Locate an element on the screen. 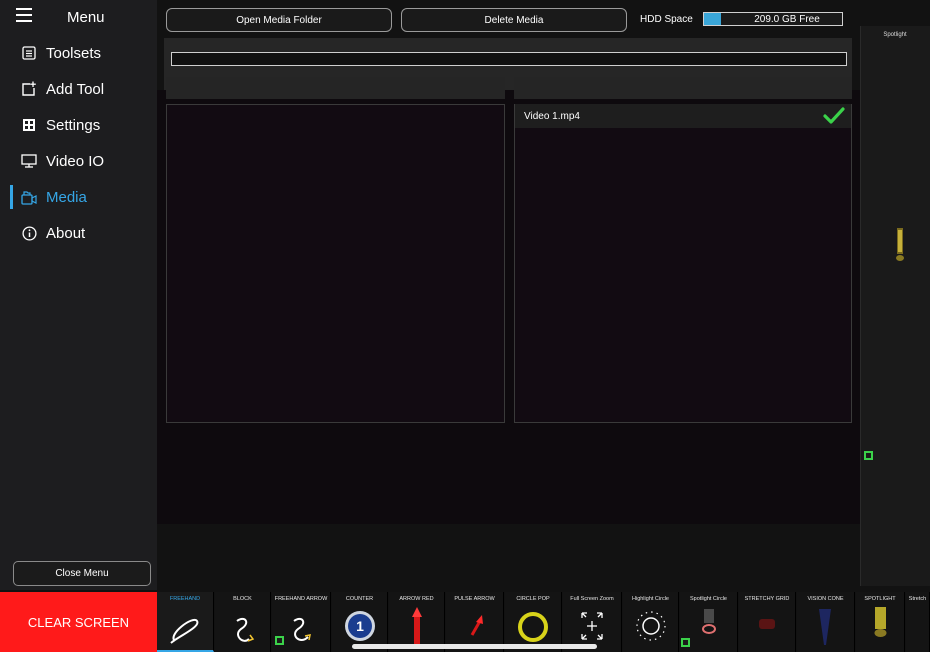  counter-icon: 1 is located at coordinates (360, 626).